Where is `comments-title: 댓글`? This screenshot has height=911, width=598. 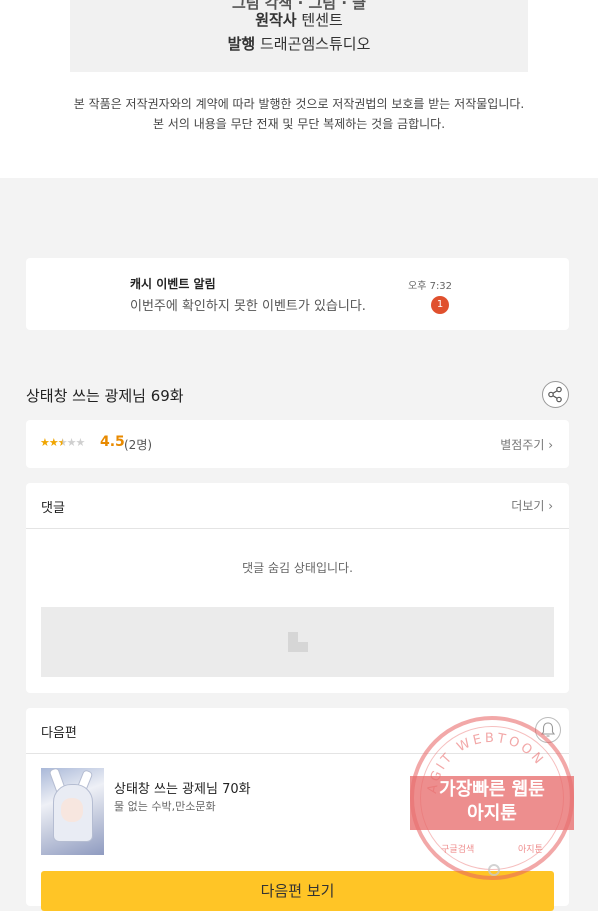
comments-title: 댓글 is located at coordinates (53, 508).